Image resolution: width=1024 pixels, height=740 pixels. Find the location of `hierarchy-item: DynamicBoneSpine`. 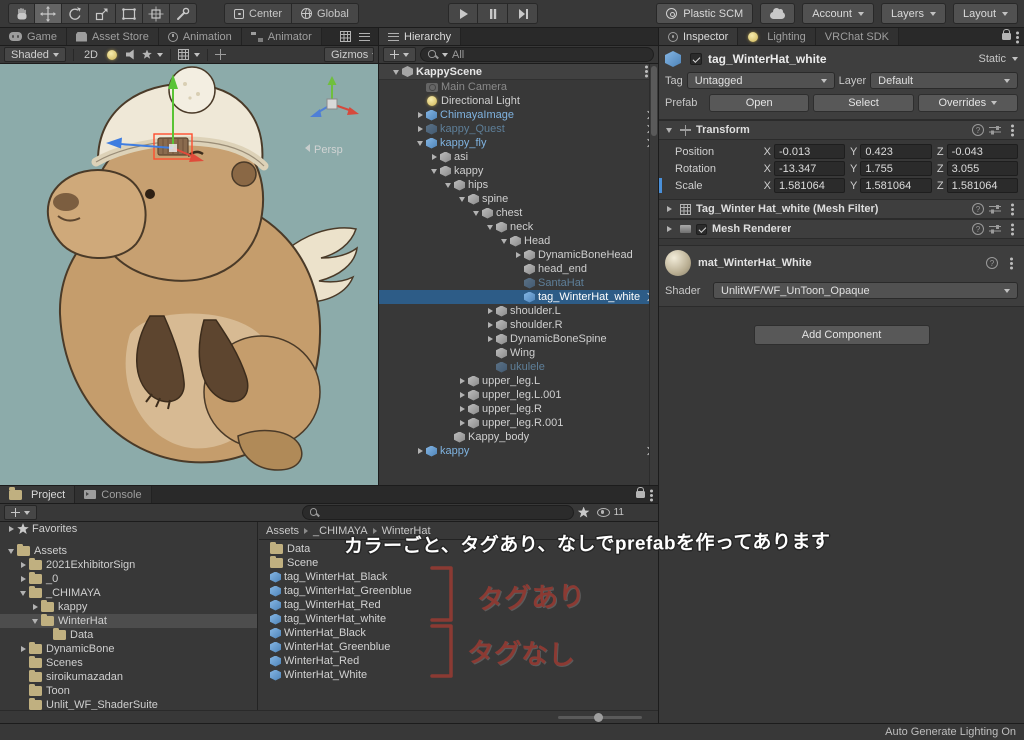

hierarchy-item: DynamicBoneSpine is located at coordinates (518, 339).